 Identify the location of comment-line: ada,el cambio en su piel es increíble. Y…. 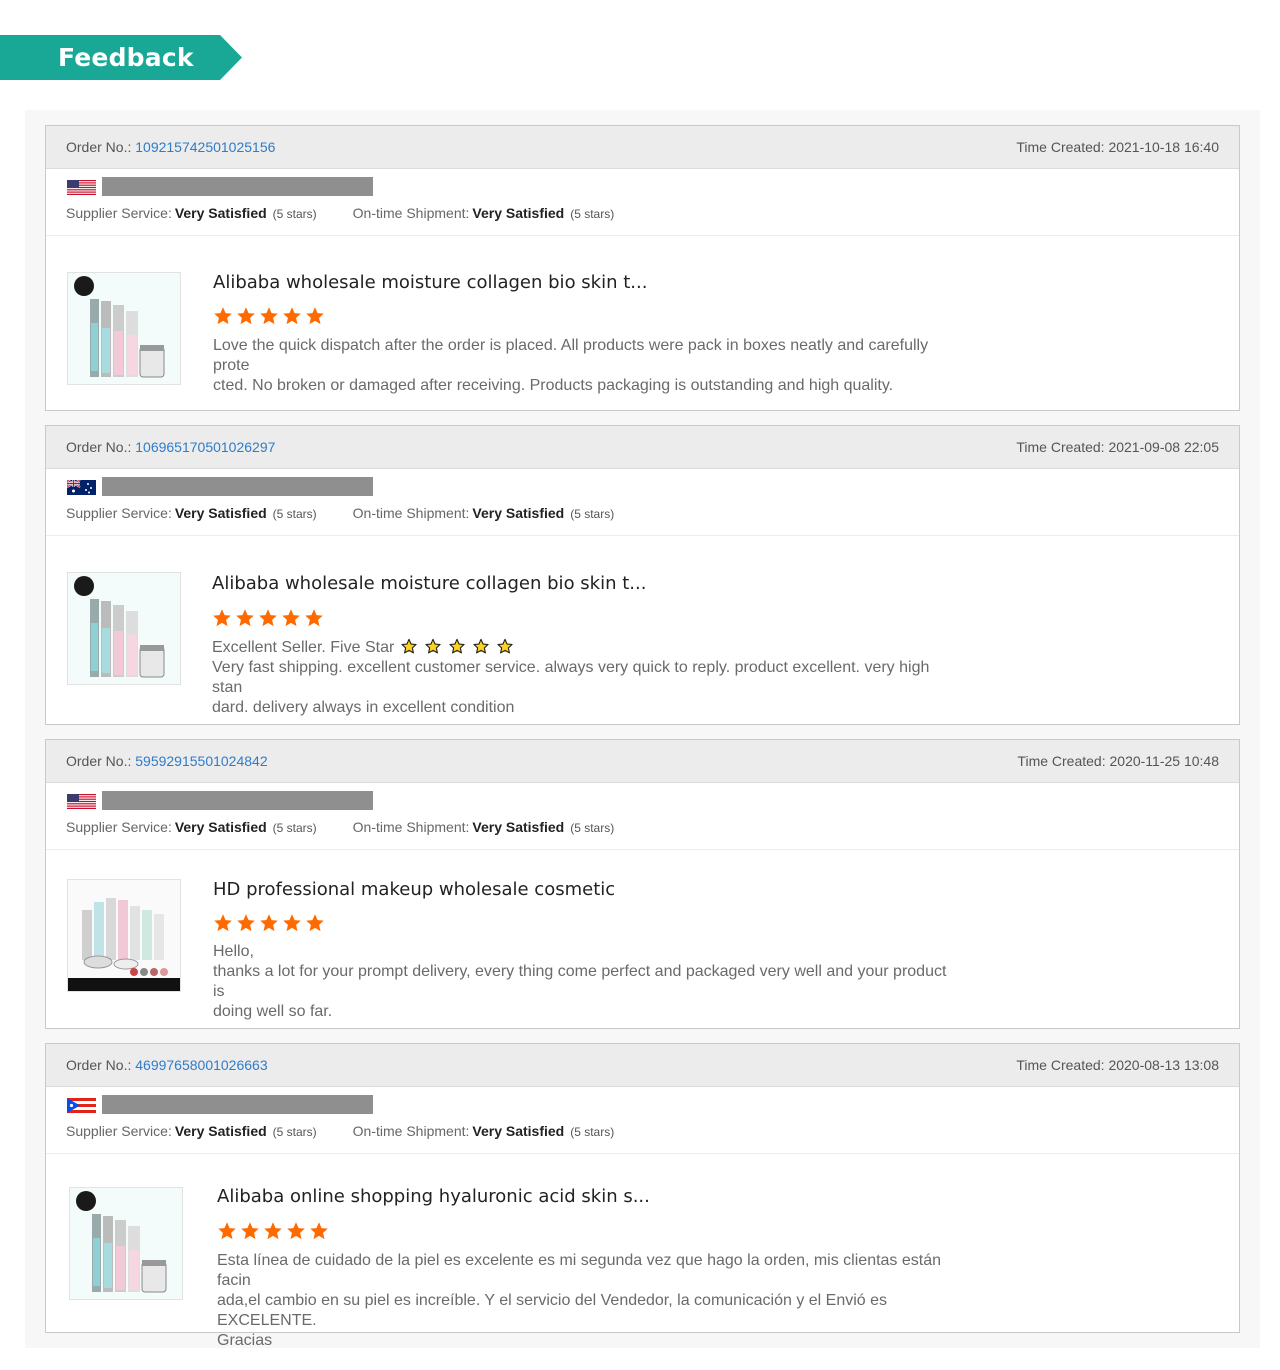
(552, 1310).